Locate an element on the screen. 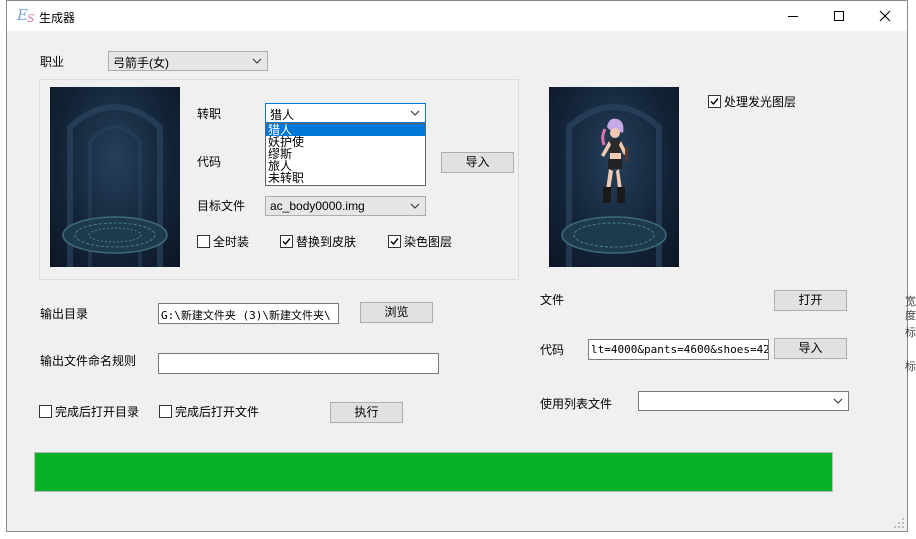  output-naming-label: 输出文件命名规则 is located at coordinates (88, 361).